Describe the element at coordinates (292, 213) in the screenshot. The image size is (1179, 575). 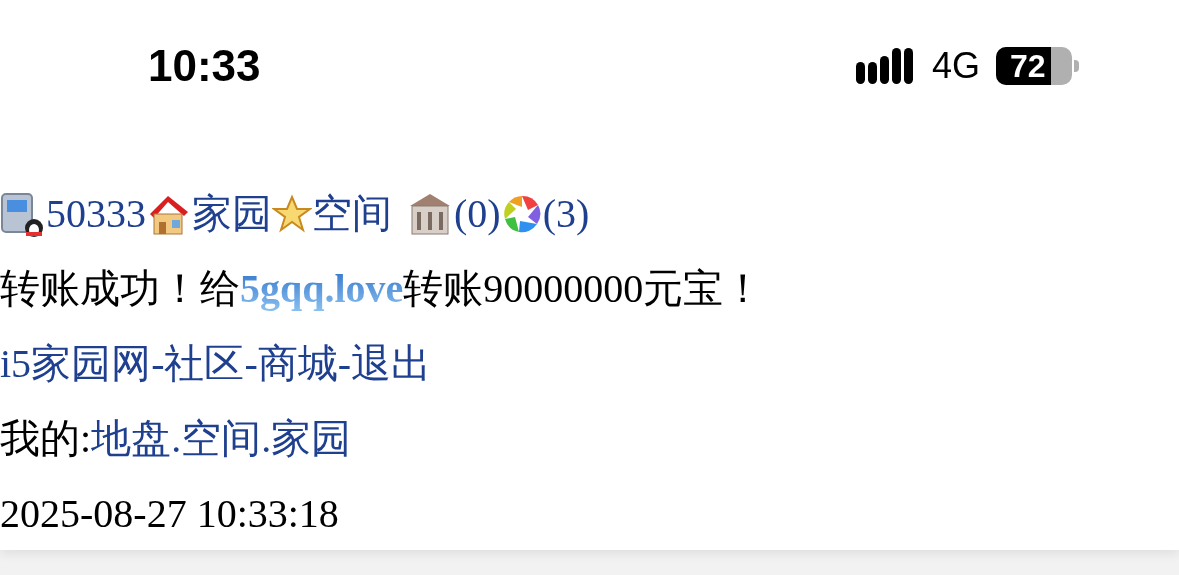
I see `star-icon` at that location.